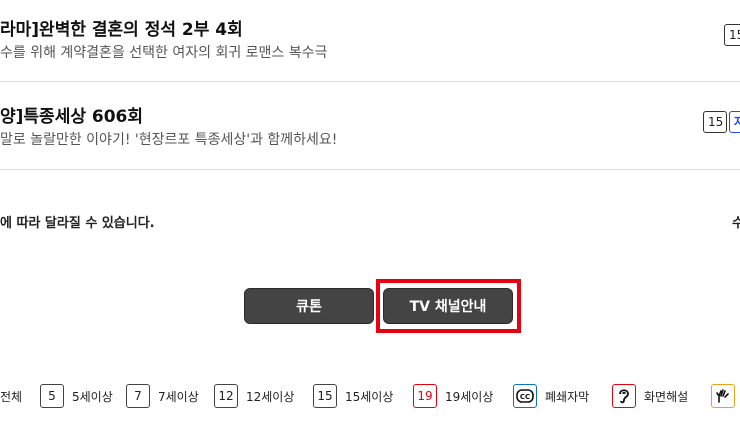 The height and width of the screenshot is (422, 740). Describe the element at coordinates (734, 122) in the screenshot. I see `rating-badge-adult: 자` at that location.